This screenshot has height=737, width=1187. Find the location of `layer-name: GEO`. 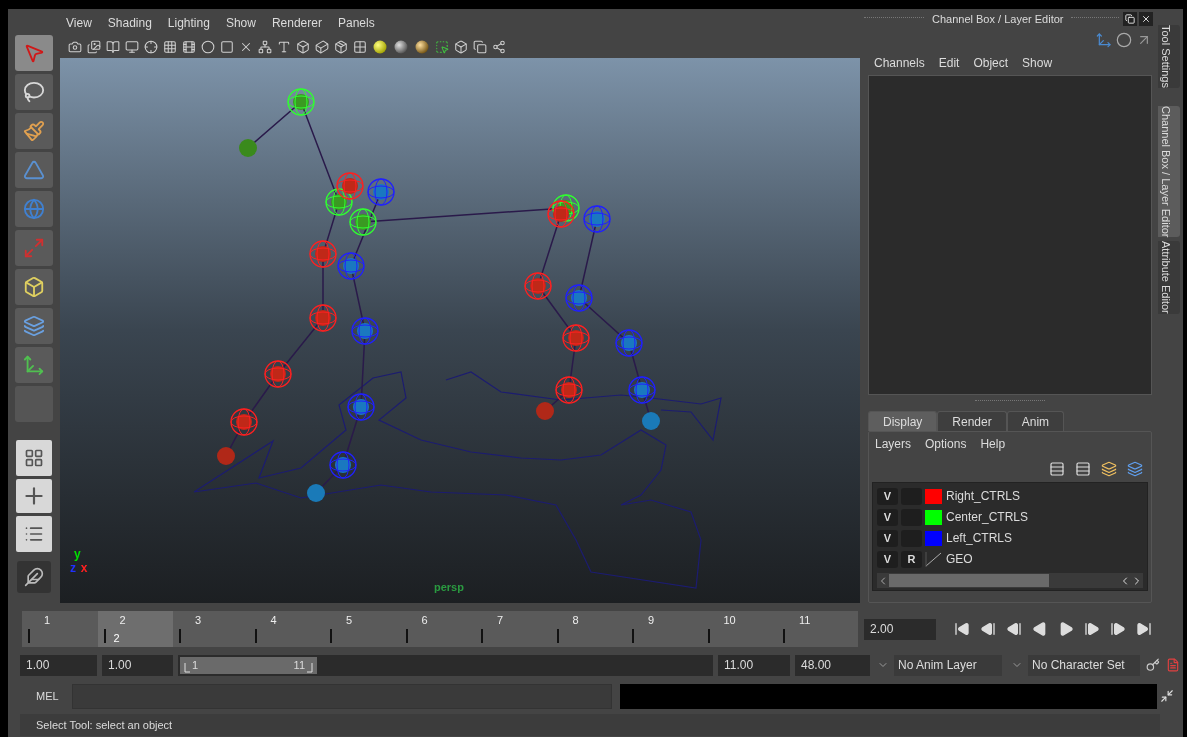

layer-name: GEO is located at coordinates (959, 559).